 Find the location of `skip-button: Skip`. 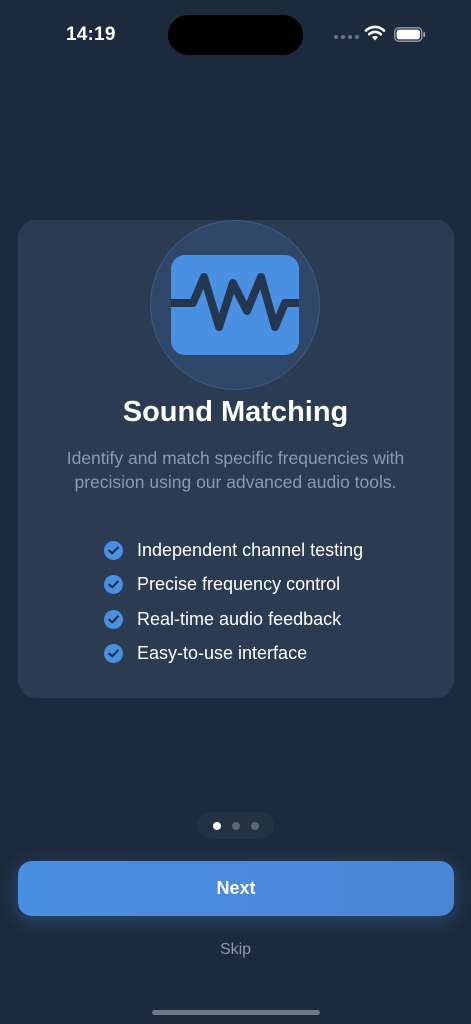

skip-button: Skip is located at coordinates (235, 950).